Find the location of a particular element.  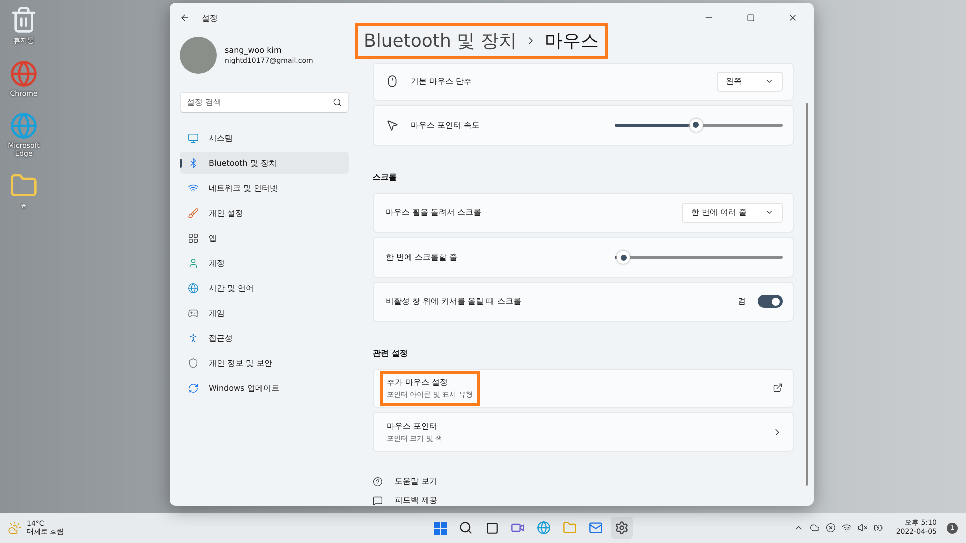

refresh-icon is located at coordinates (193, 388).